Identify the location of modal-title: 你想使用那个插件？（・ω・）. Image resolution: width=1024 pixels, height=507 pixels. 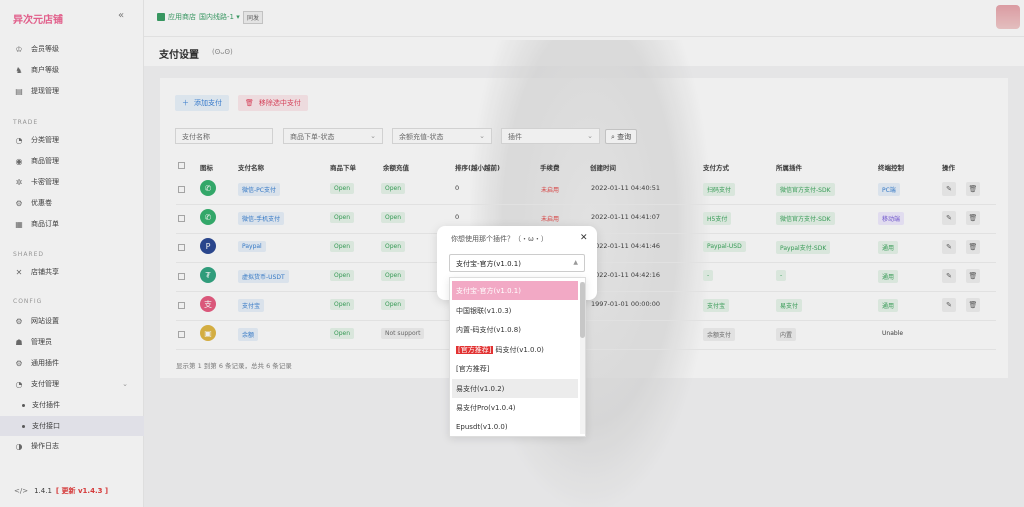
(499, 239).